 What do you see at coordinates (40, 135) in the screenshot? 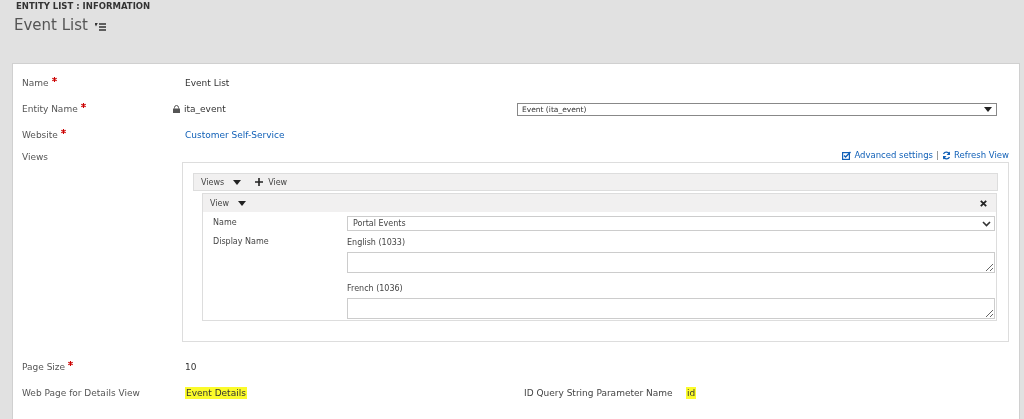
I see `field-label: Website` at bounding box center [40, 135].